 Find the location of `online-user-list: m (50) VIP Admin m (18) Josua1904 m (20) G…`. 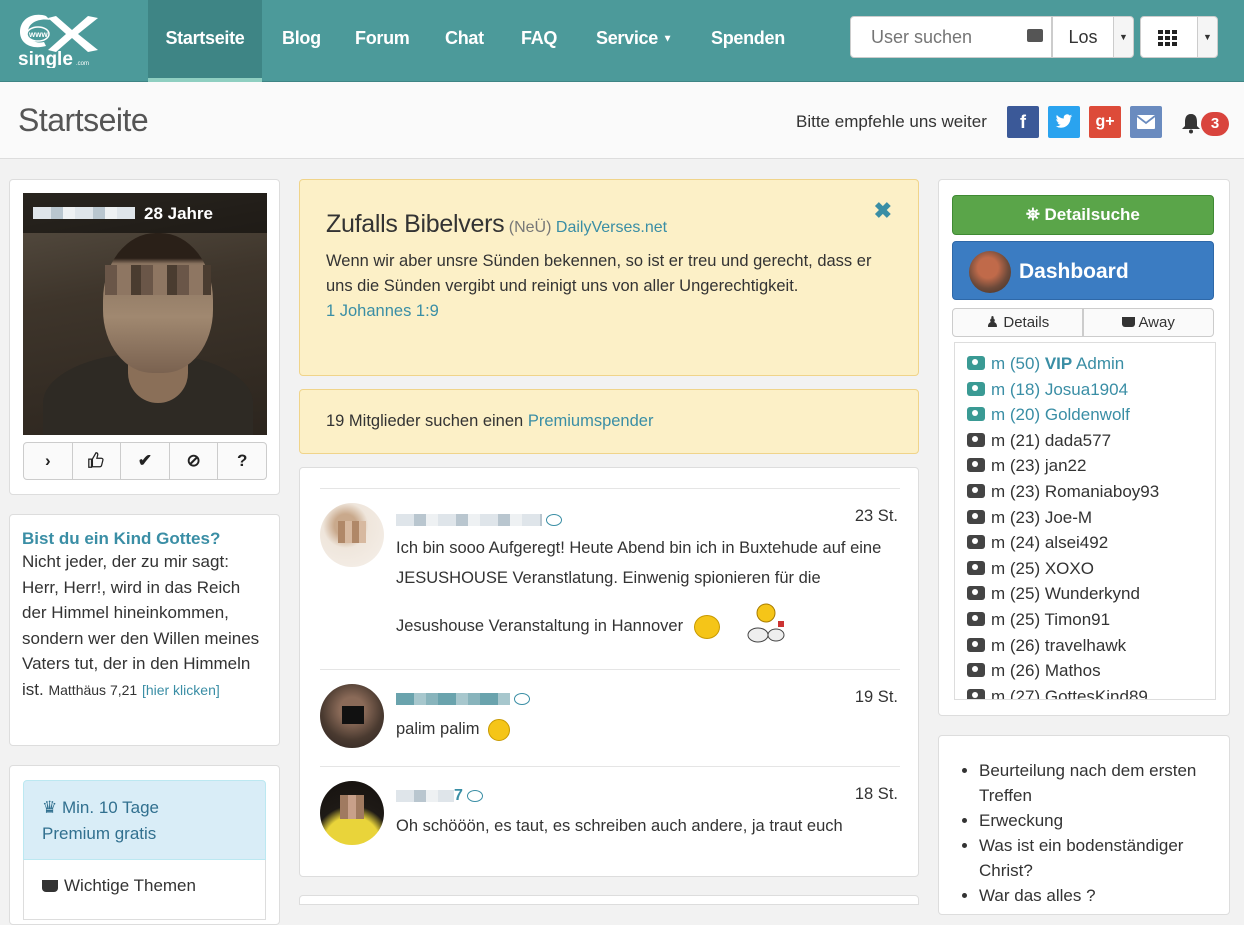

online-user-list: m (50) VIP Admin m (18) Josua1904 m (20) G… is located at coordinates (1085, 521).